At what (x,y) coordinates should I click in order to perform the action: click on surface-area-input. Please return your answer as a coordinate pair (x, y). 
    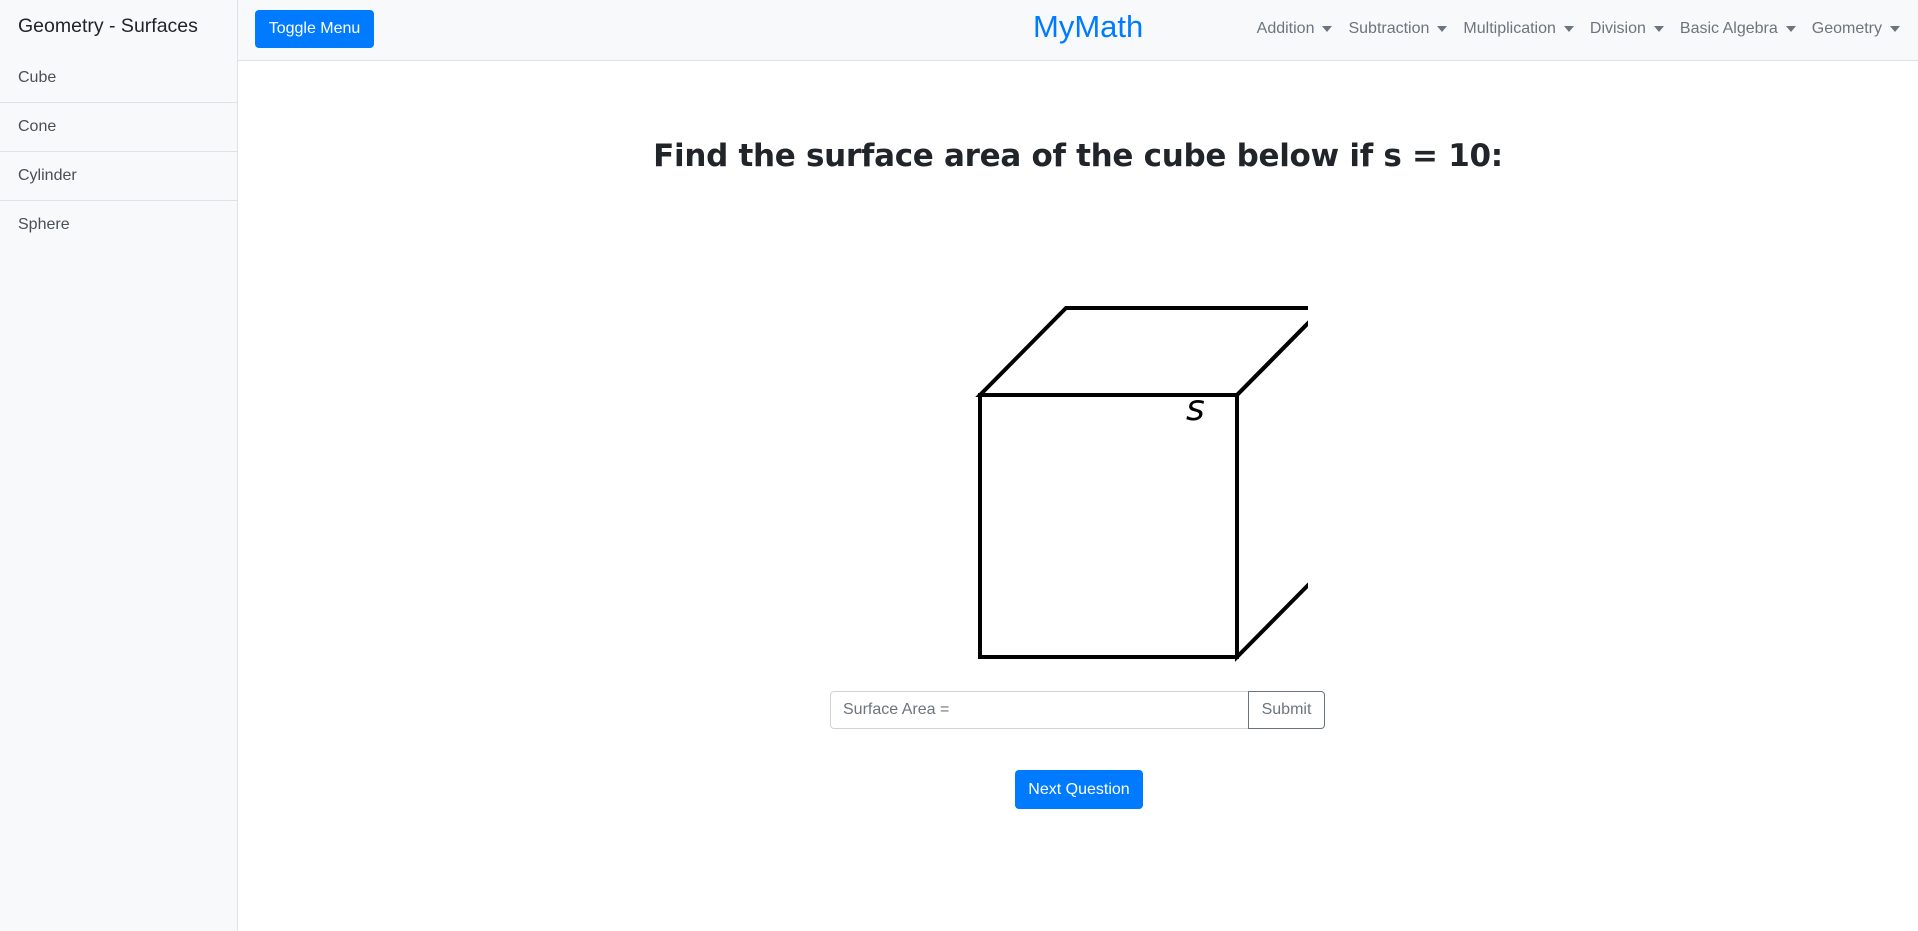
    Looking at the image, I should click on (1039, 710).